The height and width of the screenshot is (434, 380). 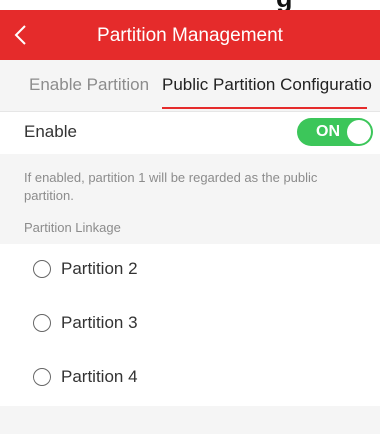 I want to click on partition-label: Partition 3, so click(x=99, y=322).